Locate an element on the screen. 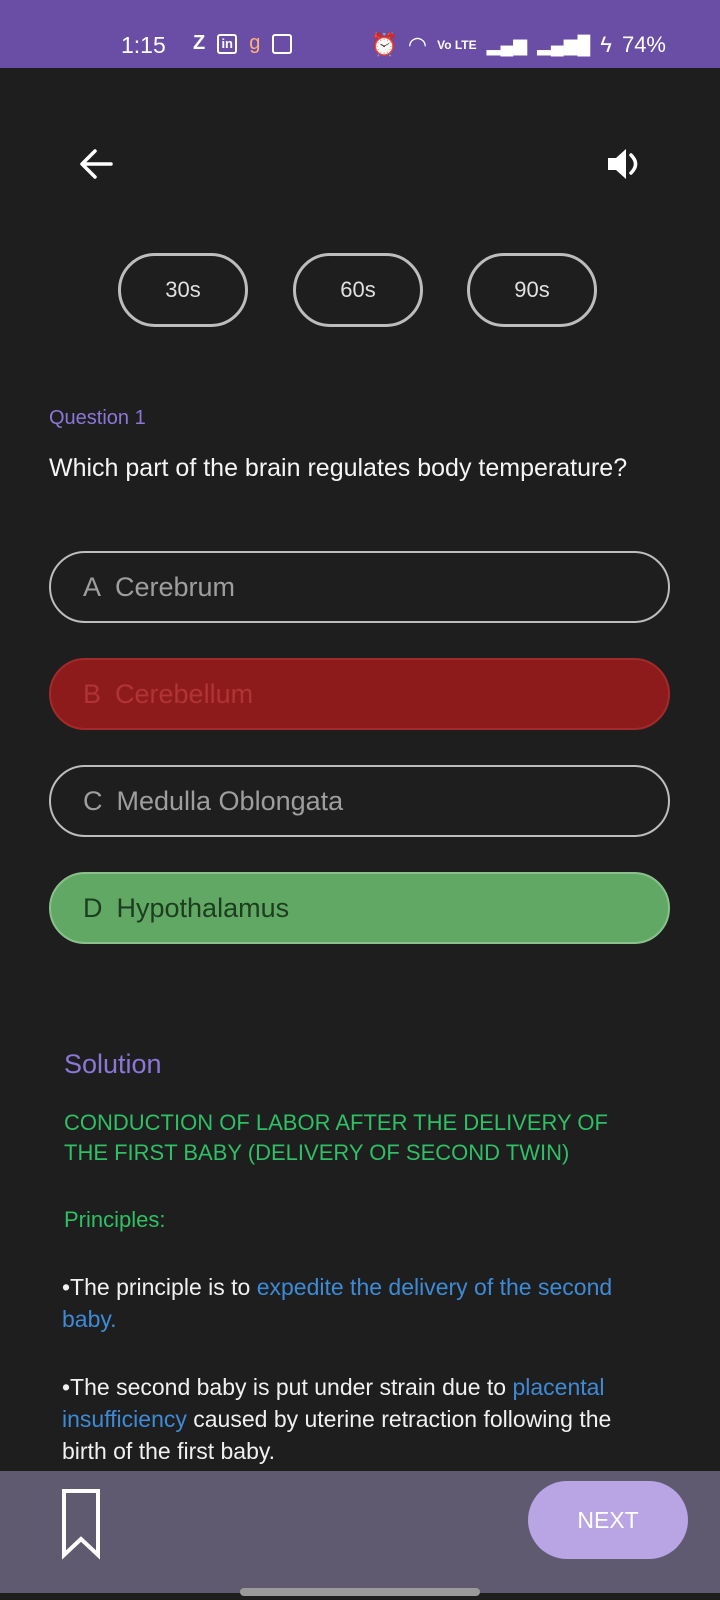  speaker-icon is located at coordinates (624, 164).